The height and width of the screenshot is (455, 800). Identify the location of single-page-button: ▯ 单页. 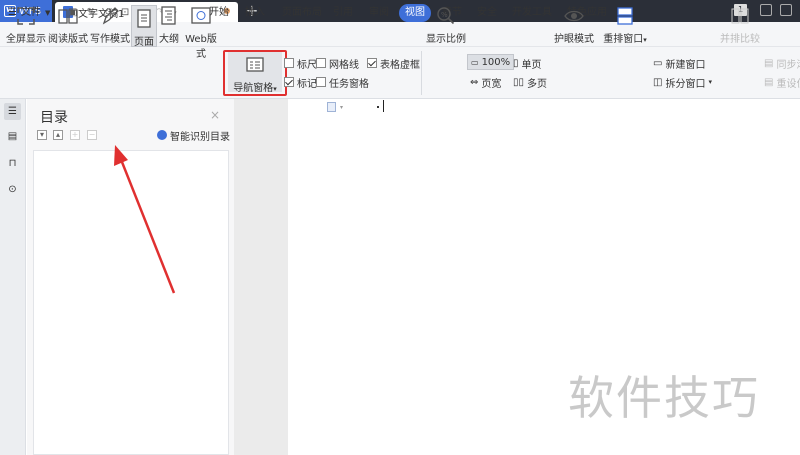
(527, 63).